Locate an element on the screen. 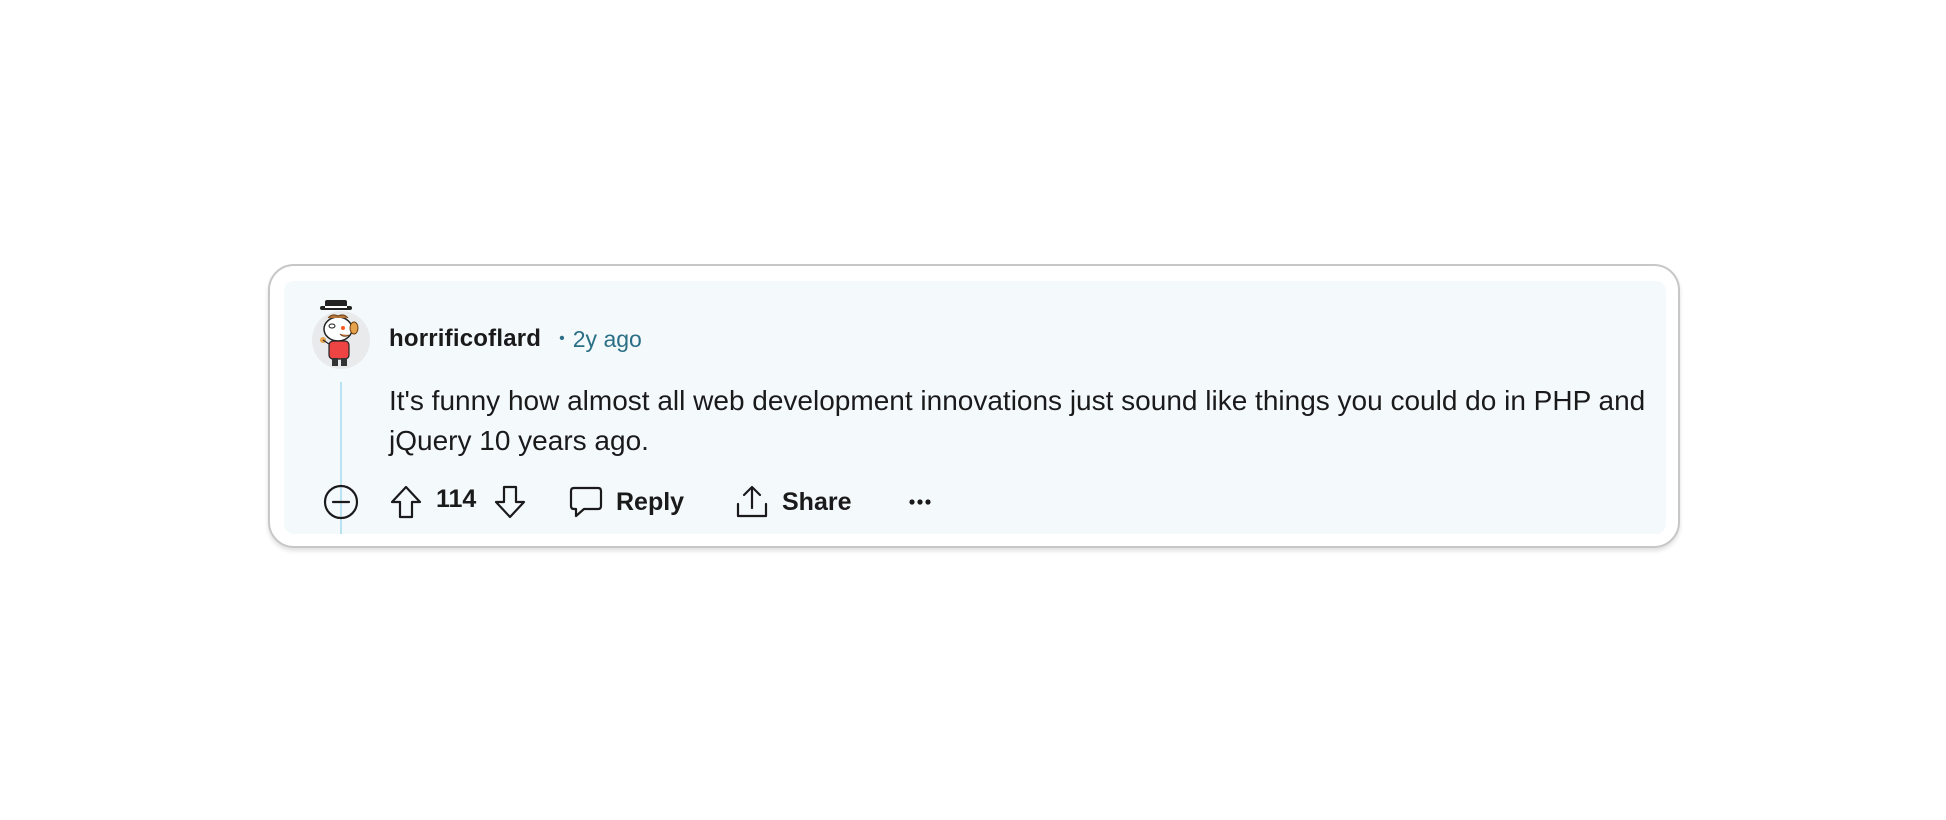 The width and height of the screenshot is (1946, 820). comment-actions: 114 Reply Share is located at coordinates (987, 502).